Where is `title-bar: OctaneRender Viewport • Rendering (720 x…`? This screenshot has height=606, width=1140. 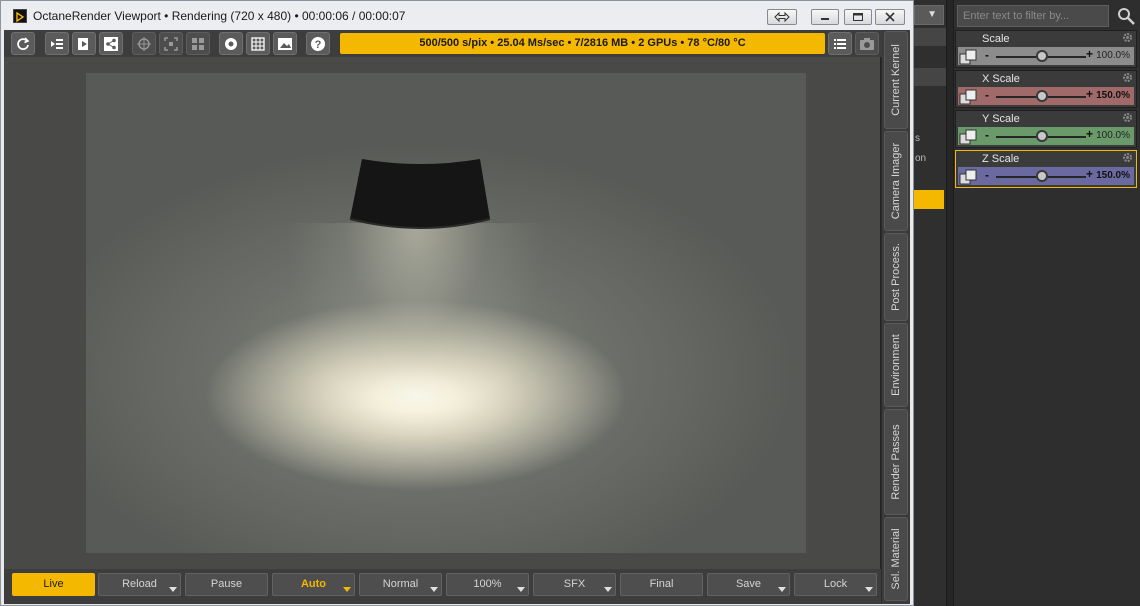 title-bar: OctaneRender Viewport • Rendering (720 x… is located at coordinates (457, 15).